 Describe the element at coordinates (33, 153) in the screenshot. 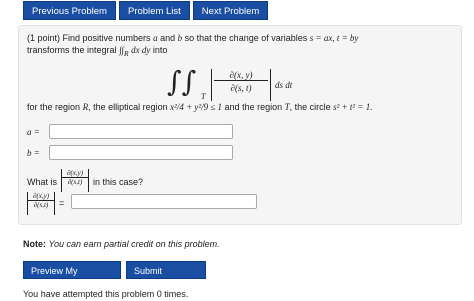

I see `b-label: b =` at that location.